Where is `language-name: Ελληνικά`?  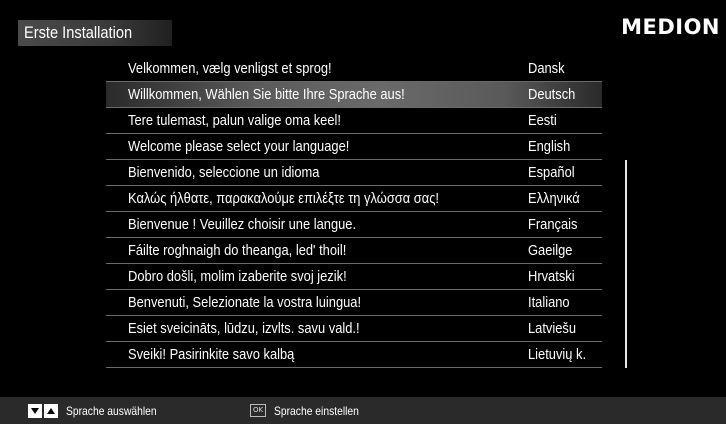 language-name: Ελληνικά is located at coordinates (554, 198).